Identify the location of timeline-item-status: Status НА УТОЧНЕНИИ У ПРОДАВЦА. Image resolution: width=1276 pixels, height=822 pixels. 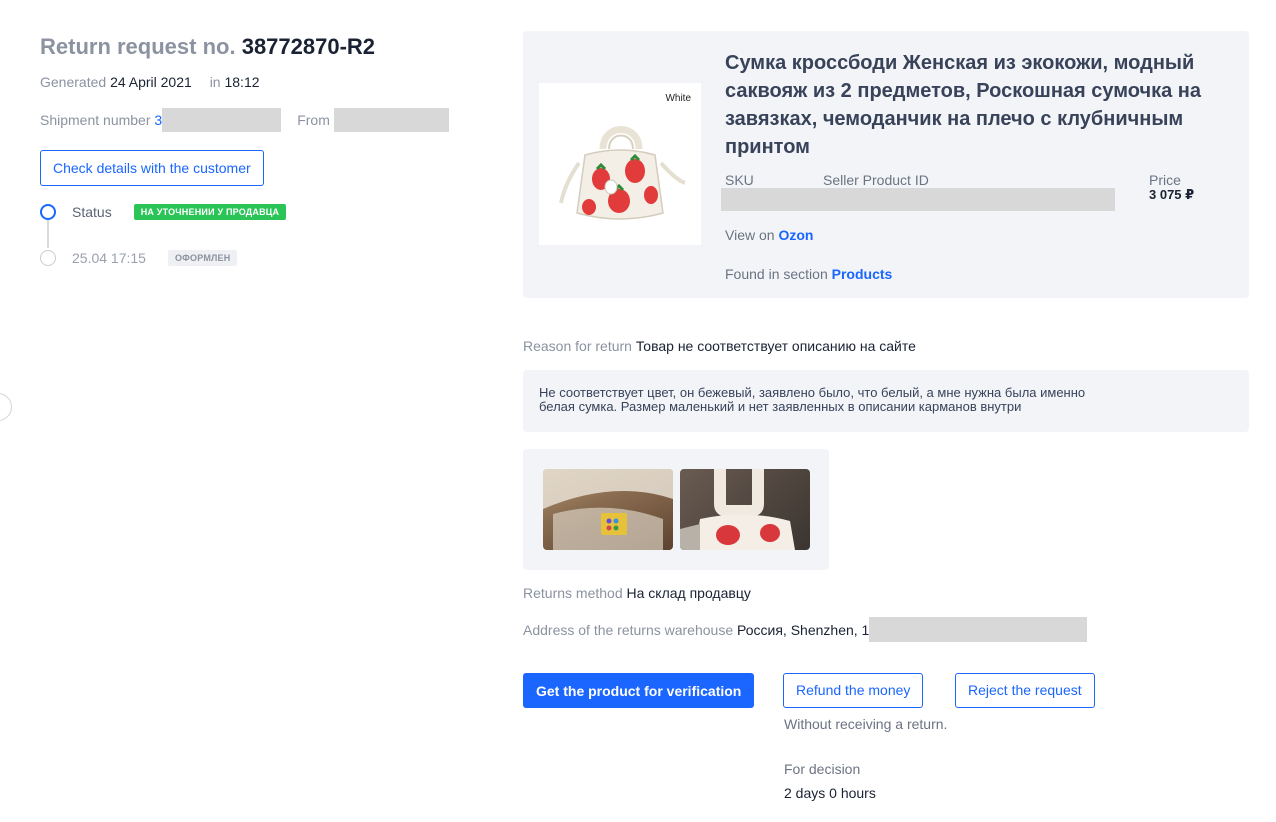
(260, 212).